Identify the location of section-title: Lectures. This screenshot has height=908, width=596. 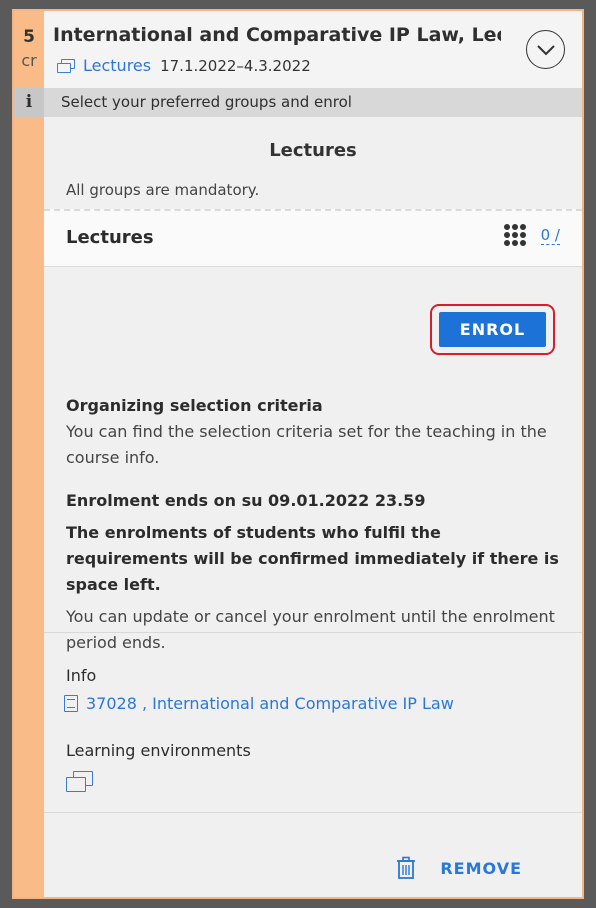
(313, 150).